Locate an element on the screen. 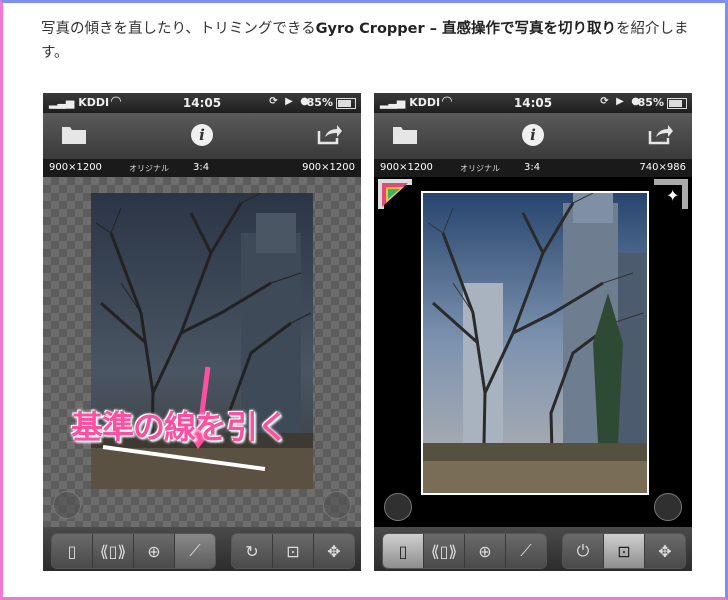  tool-group-right: ↻ ⊡ ✥ is located at coordinates (293, 551).